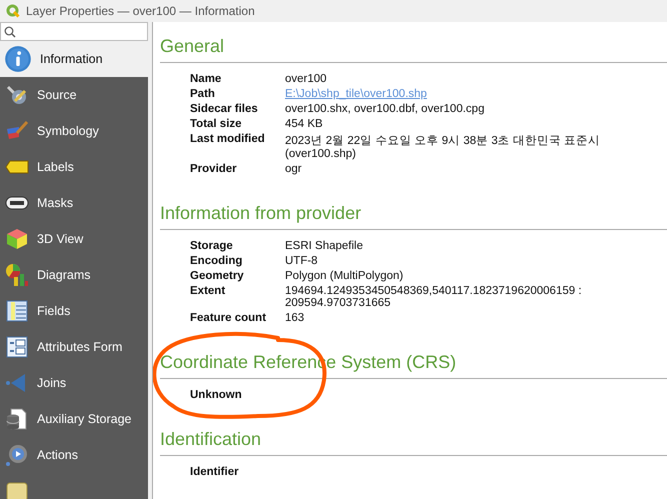  Describe the element at coordinates (74, 455) in the screenshot. I see `sidebar-item: Actions` at that location.